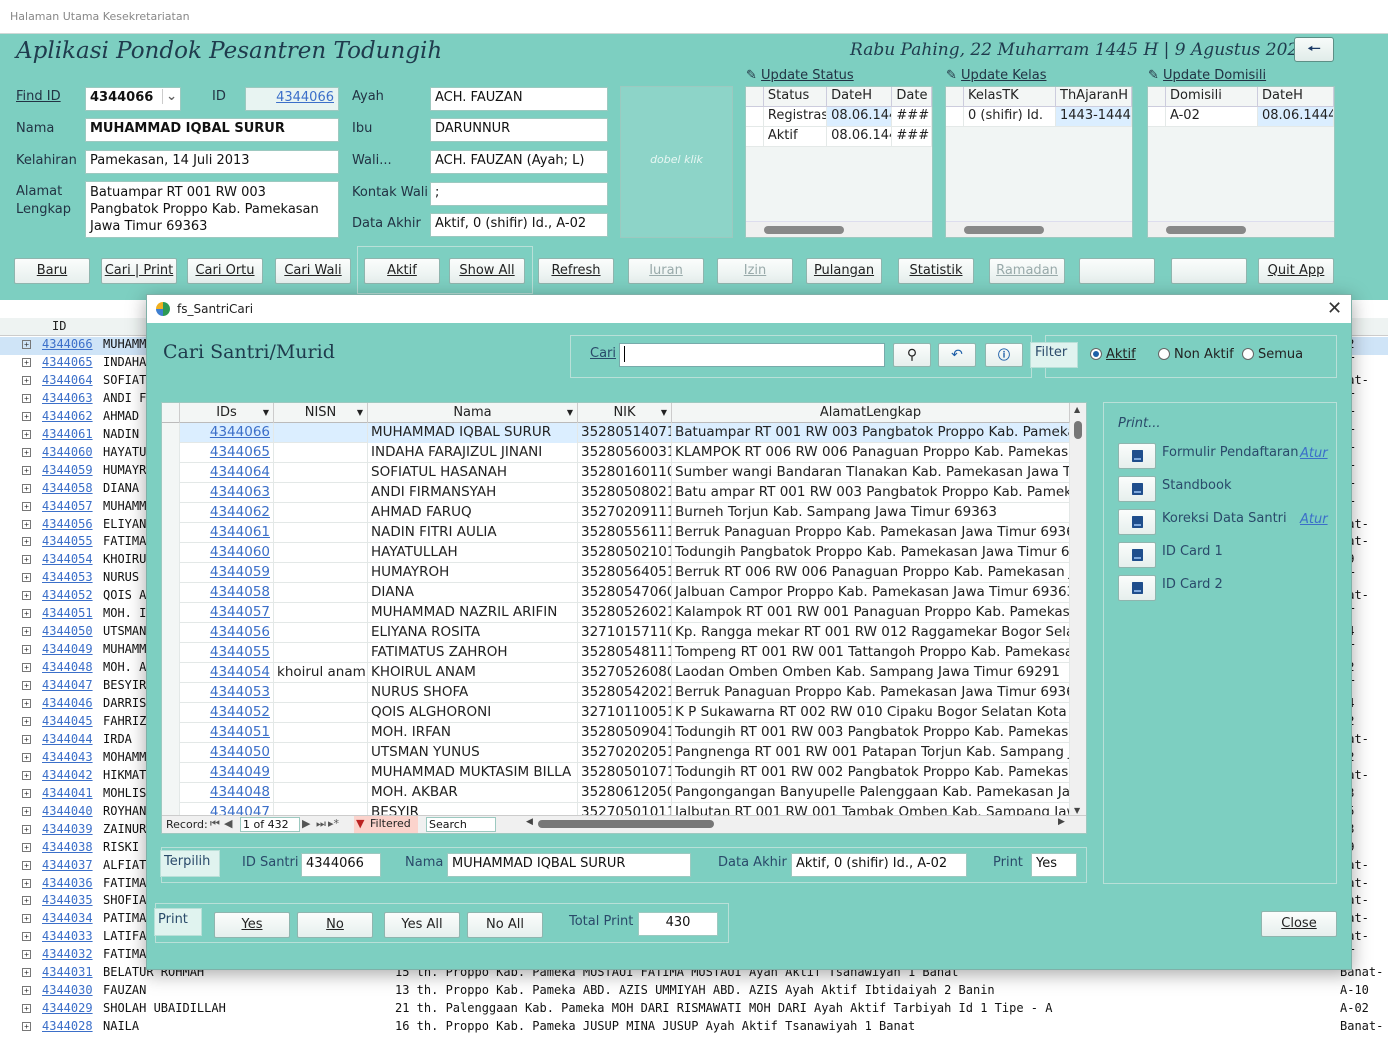 Image resolution: width=1388 pixels, height=1039 pixels. What do you see at coordinates (1094, 116) in the screenshot?
I see `thajaranh-cell: 1443-1444` at bounding box center [1094, 116].